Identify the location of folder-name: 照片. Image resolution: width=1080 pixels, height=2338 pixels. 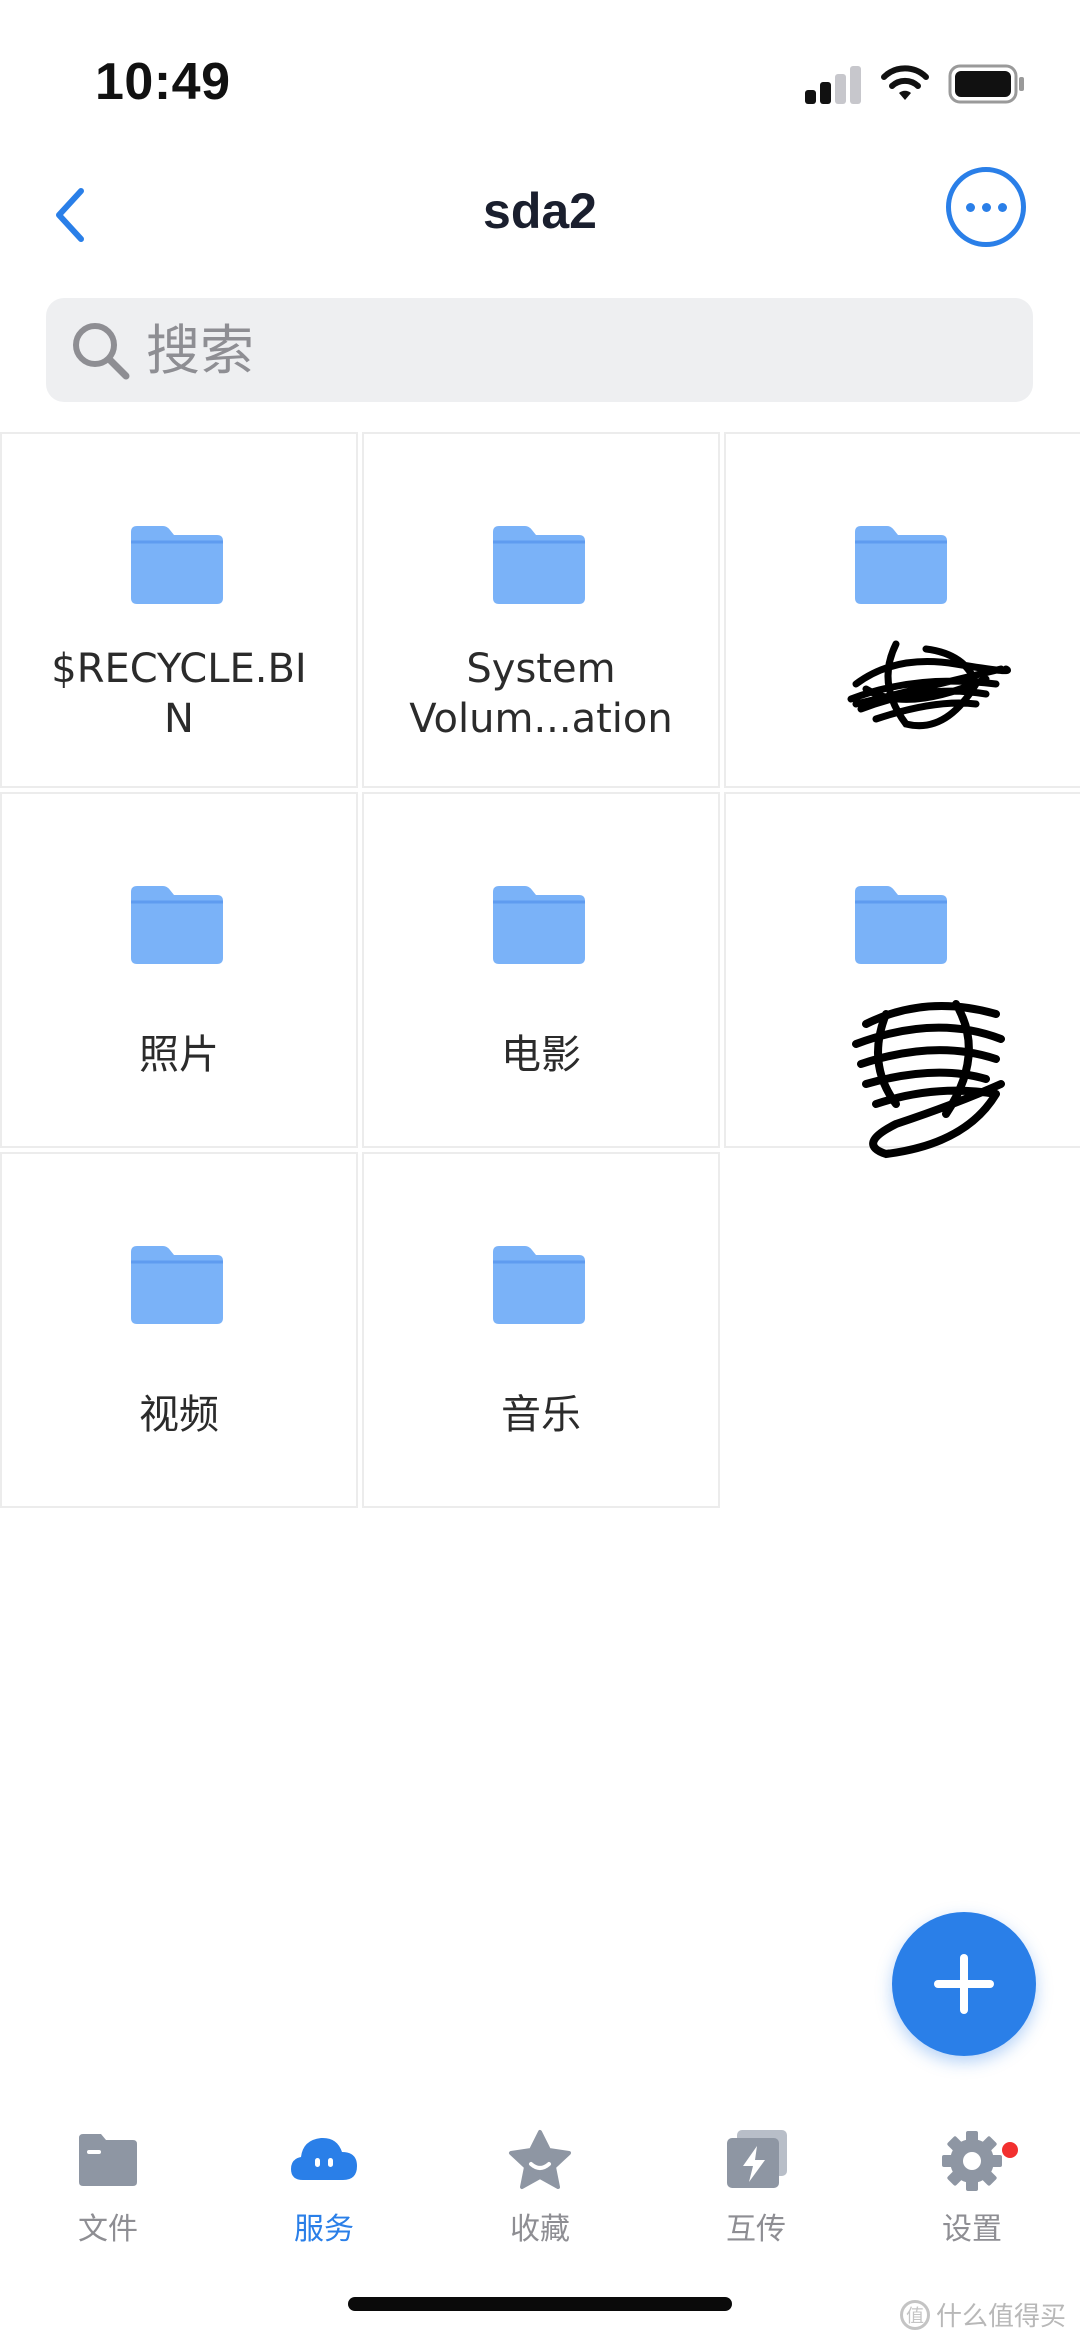
(179, 1055).